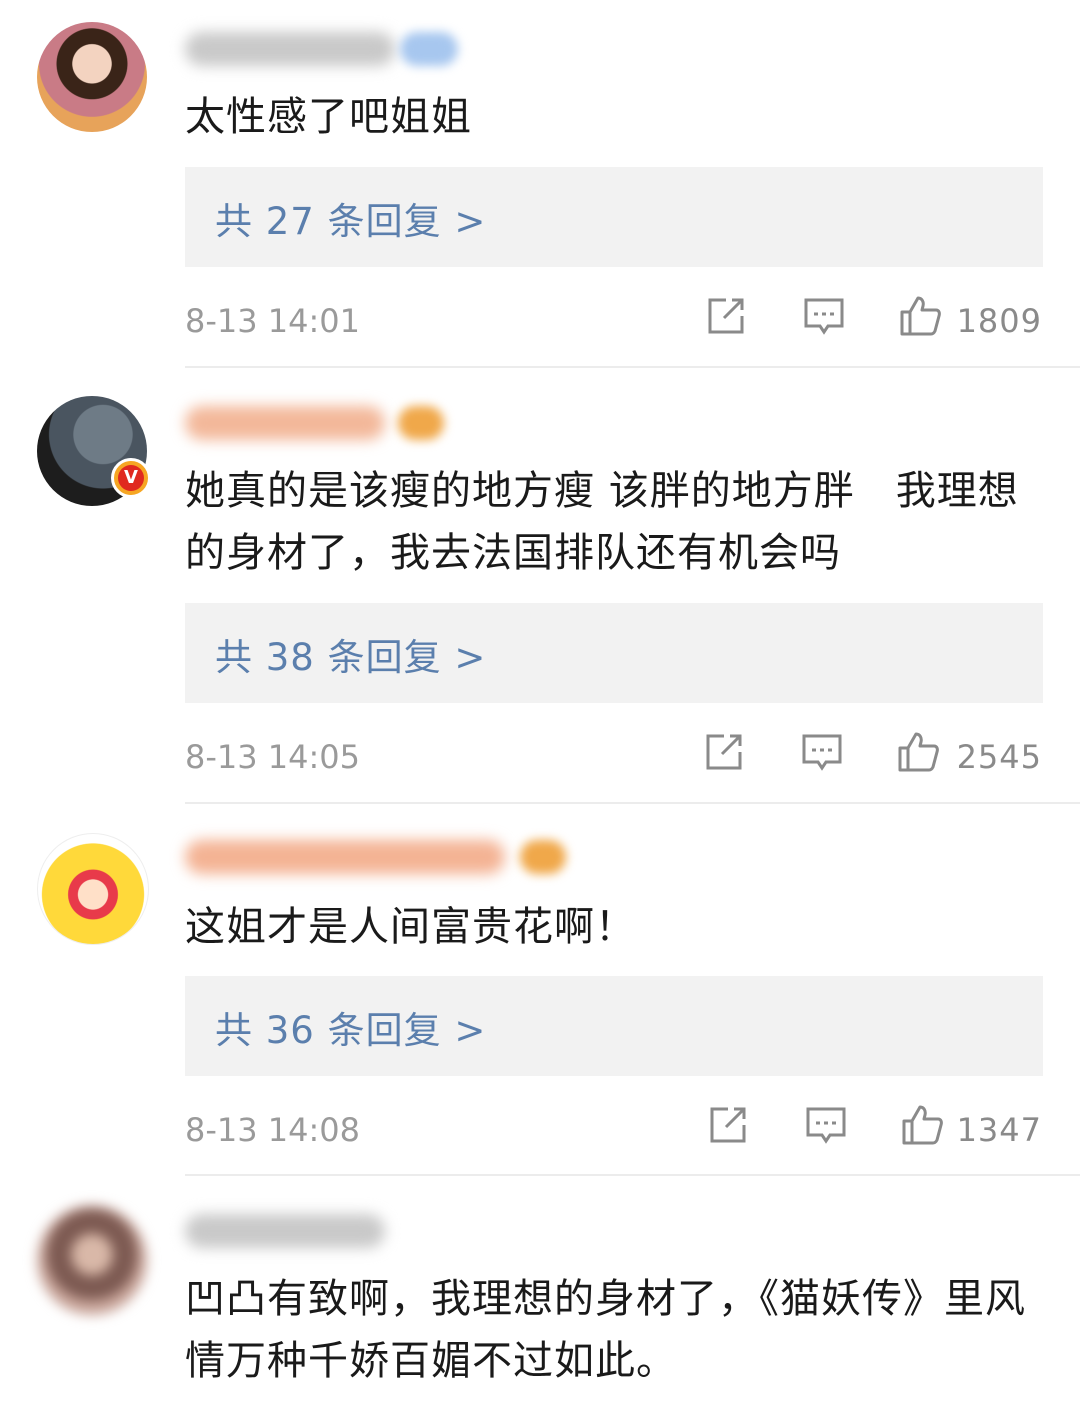  What do you see at coordinates (351, 221) in the screenshot?
I see `replies-label: 共 27 条回复 >` at bounding box center [351, 221].